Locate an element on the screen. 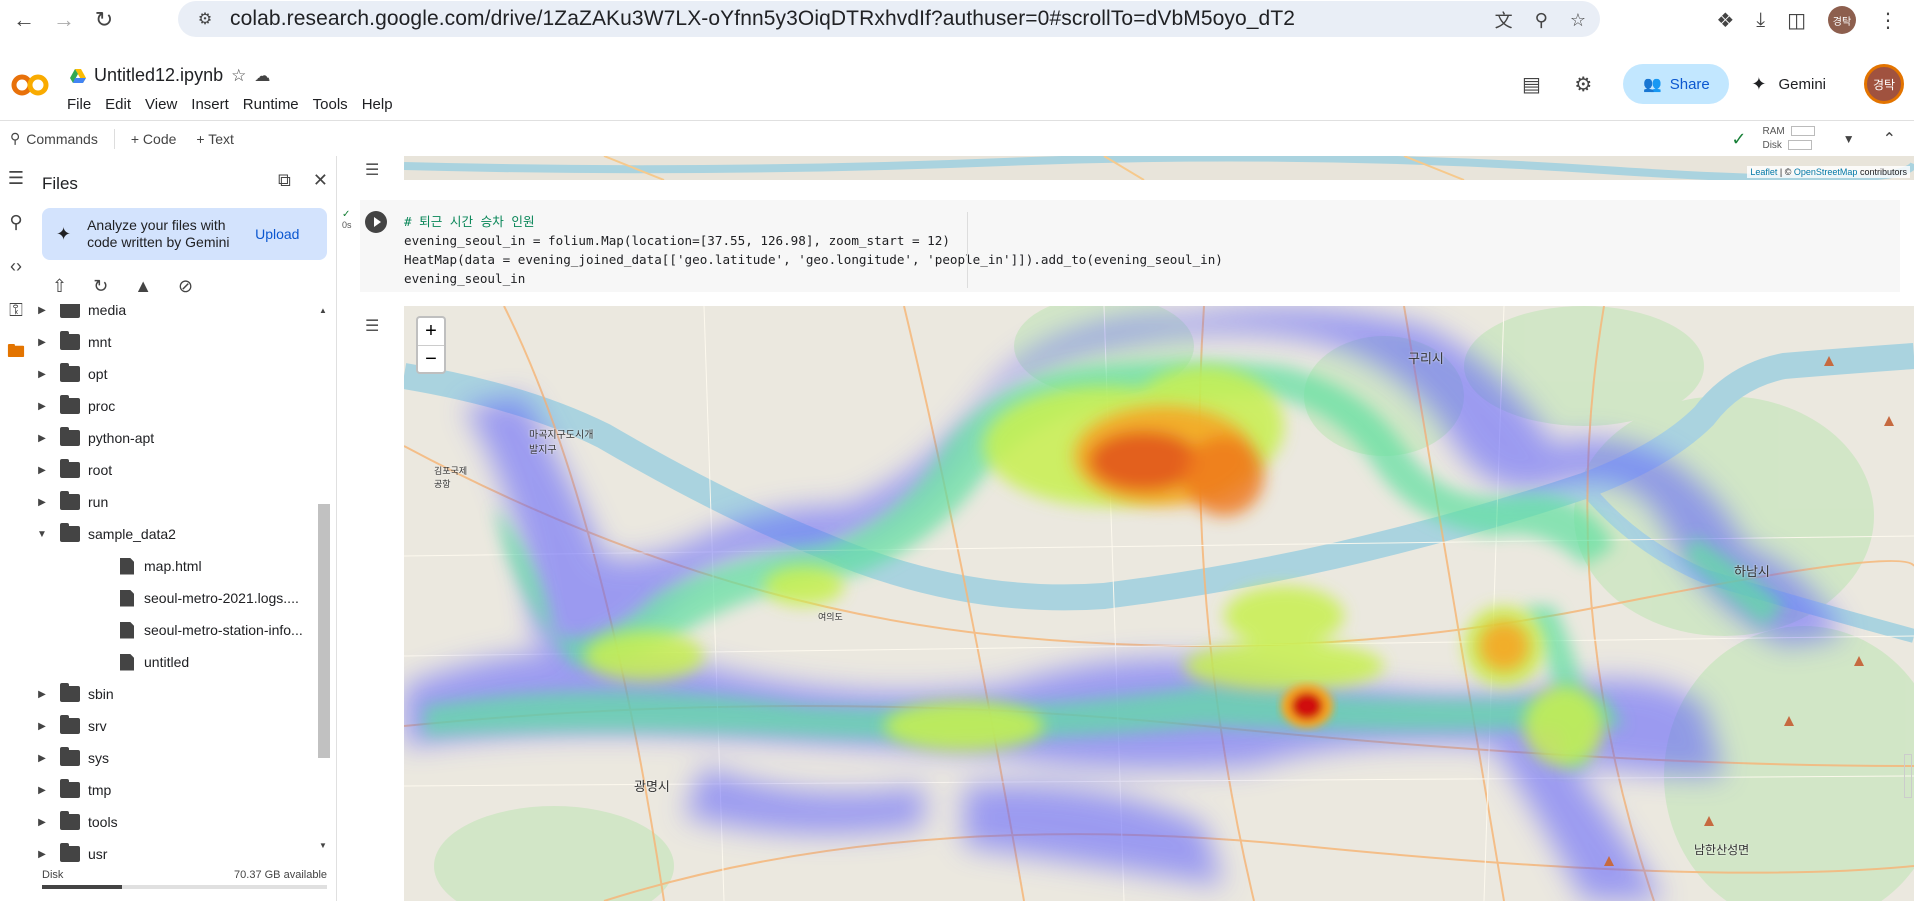 The height and width of the screenshot is (901, 1914). site-settings-icon: ⚙ is located at coordinates (205, 19).